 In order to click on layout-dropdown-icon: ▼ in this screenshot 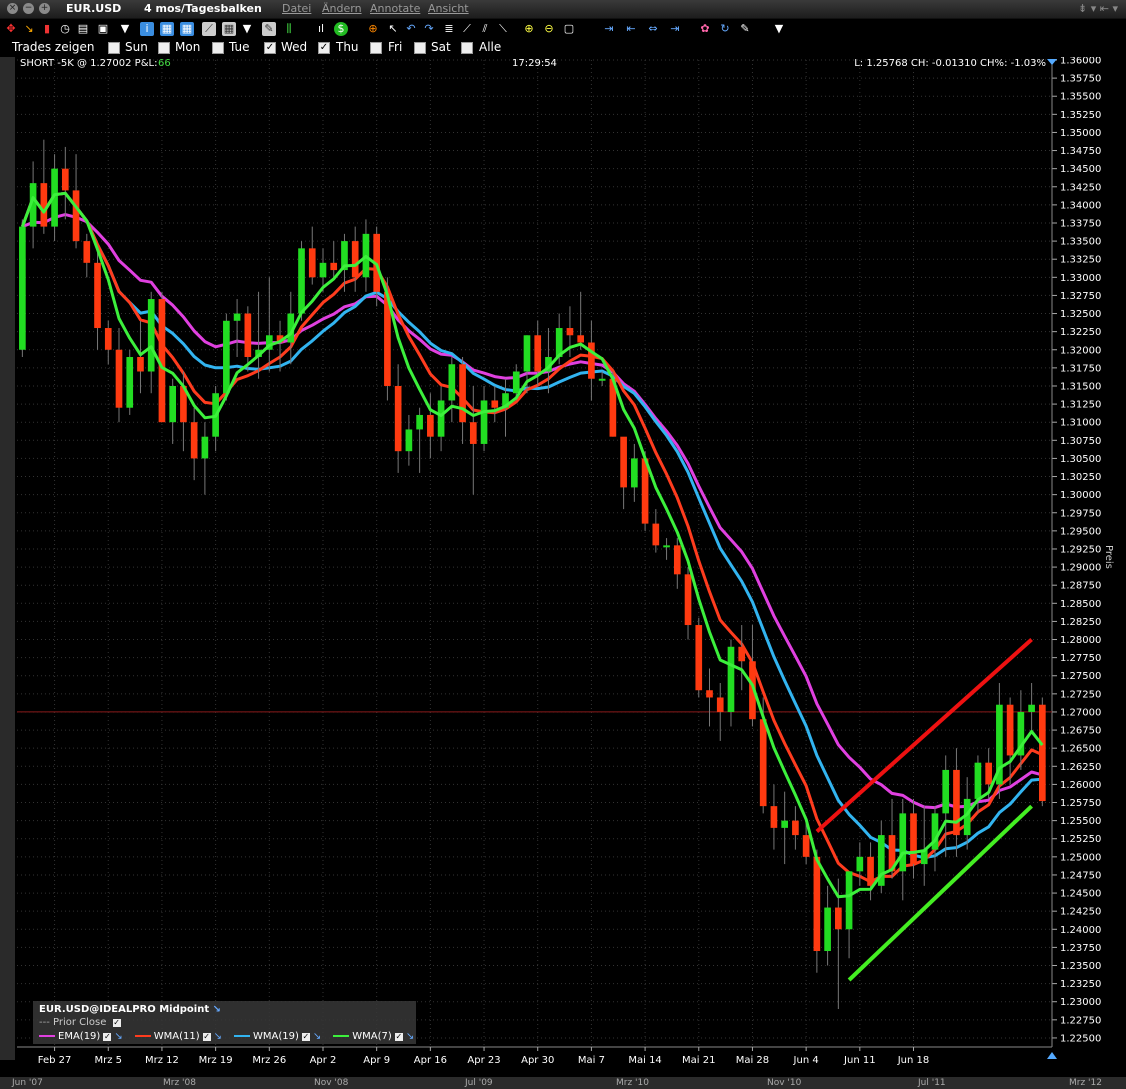, I will do `click(247, 29)`.